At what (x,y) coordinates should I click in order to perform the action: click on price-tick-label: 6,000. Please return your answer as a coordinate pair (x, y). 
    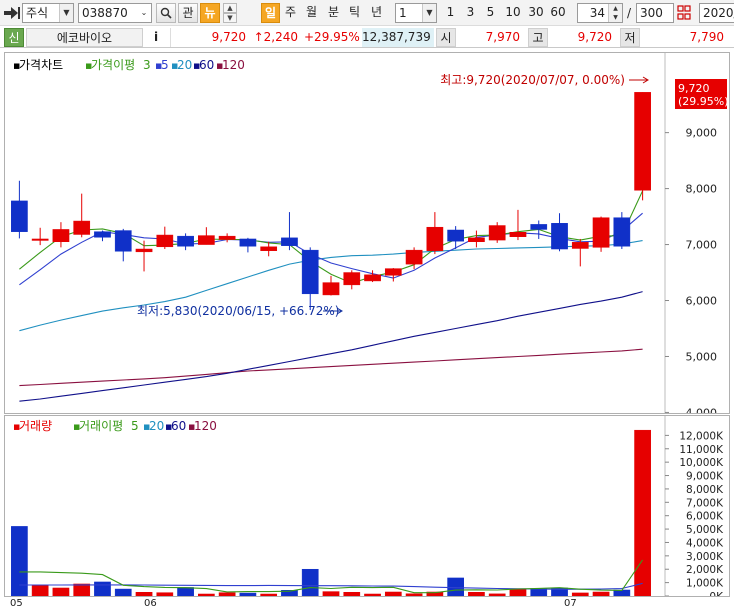
    Looking at the image, I should click on (702, 301).